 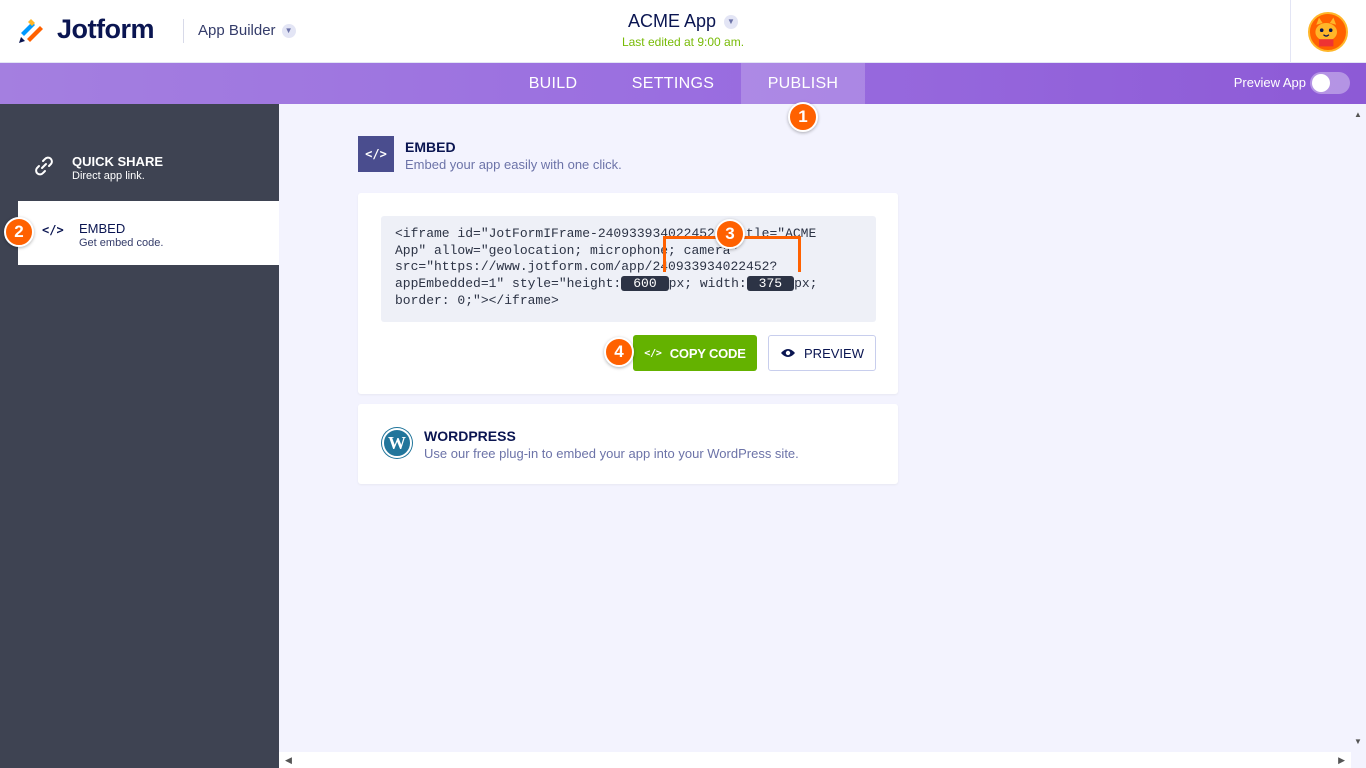 I want to click on width-input: 375, so click(x=770, y=284).